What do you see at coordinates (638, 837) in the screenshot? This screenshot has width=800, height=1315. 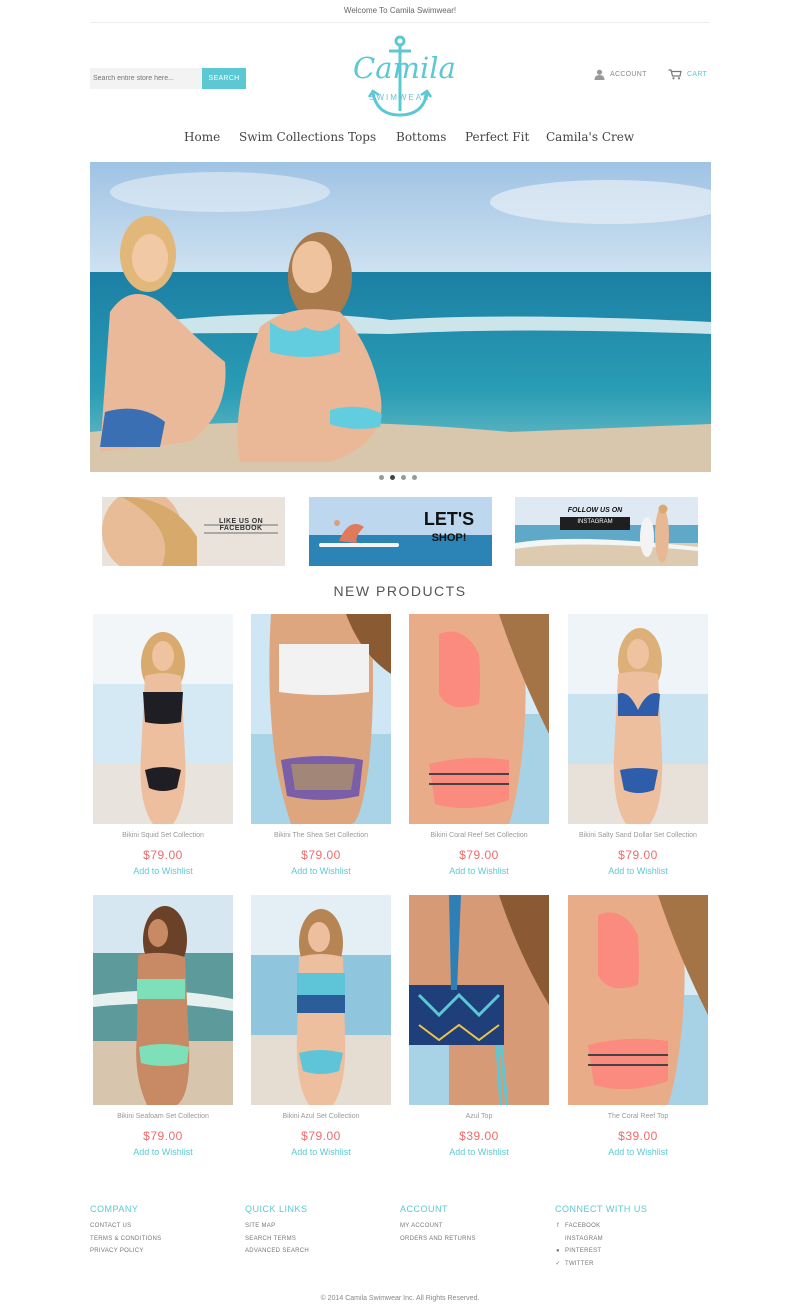 I see `product-name: Bikini Salty Sand Dollar Set Collection` at bounding box center [638, 837].